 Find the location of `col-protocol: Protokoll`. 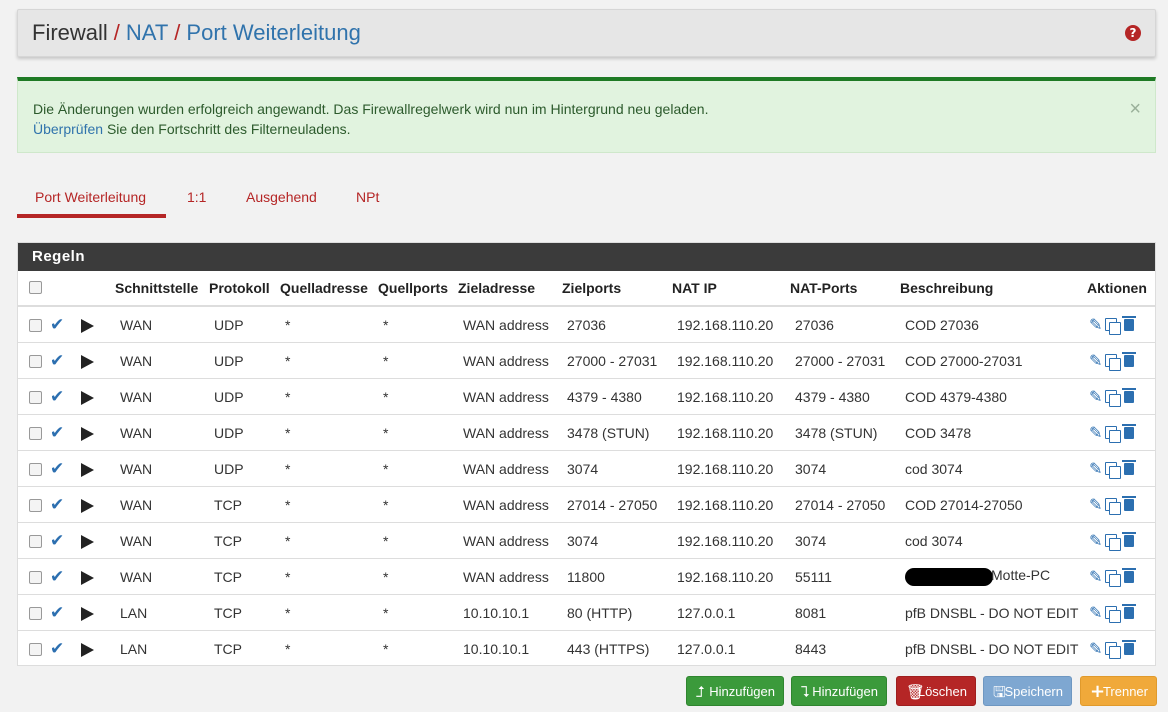

col-protocol: Protokoll is located at coordinates (244, 289).